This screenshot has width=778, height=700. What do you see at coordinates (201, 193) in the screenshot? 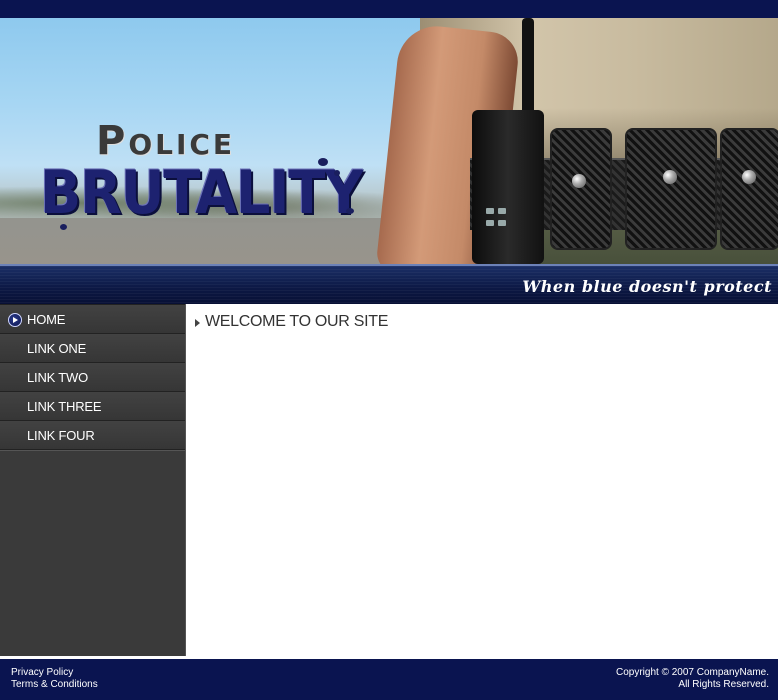
I see `logo-brutality-text: BRUTALITY` at bounding box center [201, 193].